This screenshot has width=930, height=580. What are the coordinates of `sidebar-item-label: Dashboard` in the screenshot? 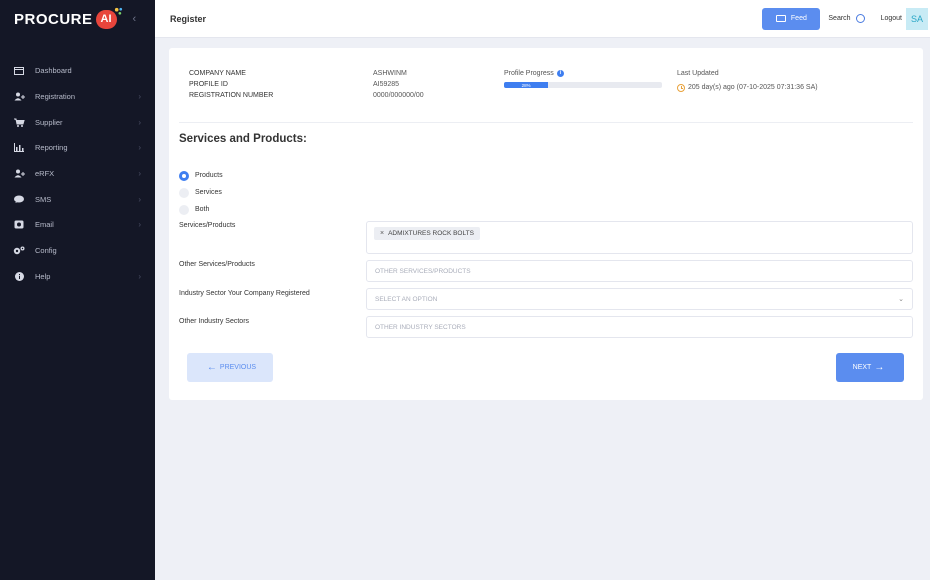 It's located at (53, 71).